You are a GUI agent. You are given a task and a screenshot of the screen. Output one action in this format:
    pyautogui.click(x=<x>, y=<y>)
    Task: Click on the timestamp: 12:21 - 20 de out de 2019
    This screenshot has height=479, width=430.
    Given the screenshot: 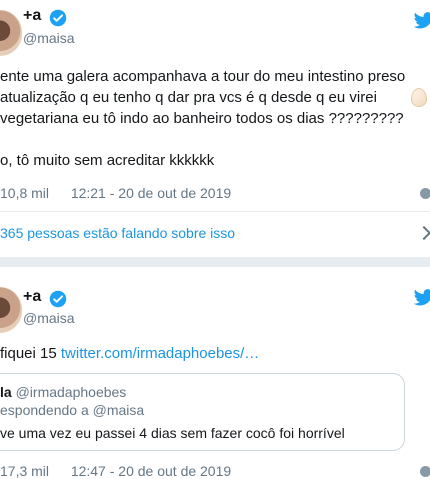 What is the action you would take?
    pyautogui.click(x=151, y=193)
    